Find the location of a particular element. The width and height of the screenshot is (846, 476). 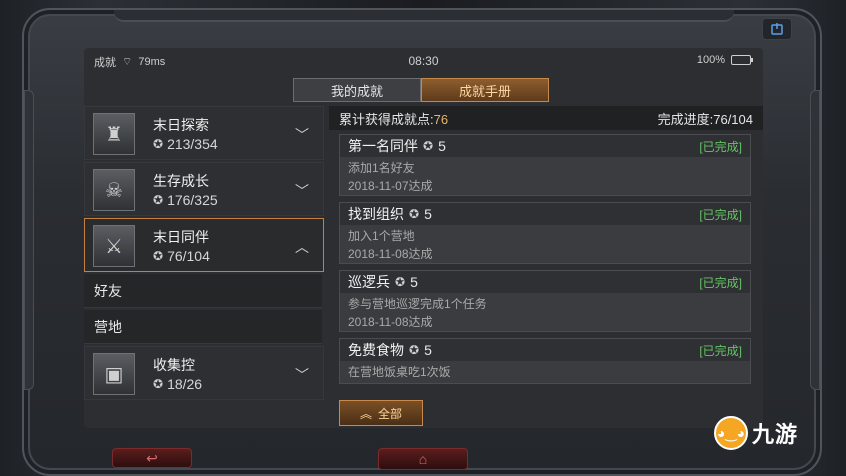

card-title: 找到组织 ✪ 5 is located at coordinates (390, 214).